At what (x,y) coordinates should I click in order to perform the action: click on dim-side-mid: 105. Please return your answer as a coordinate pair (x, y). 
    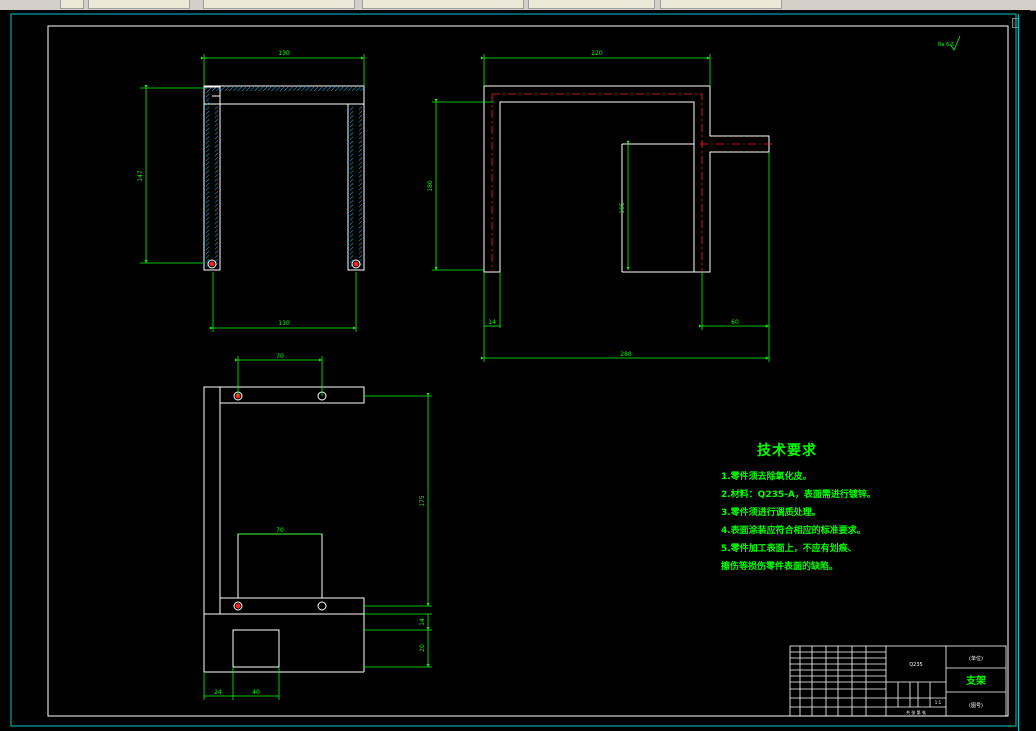
    Looking at the image, I should click on (622, 208).